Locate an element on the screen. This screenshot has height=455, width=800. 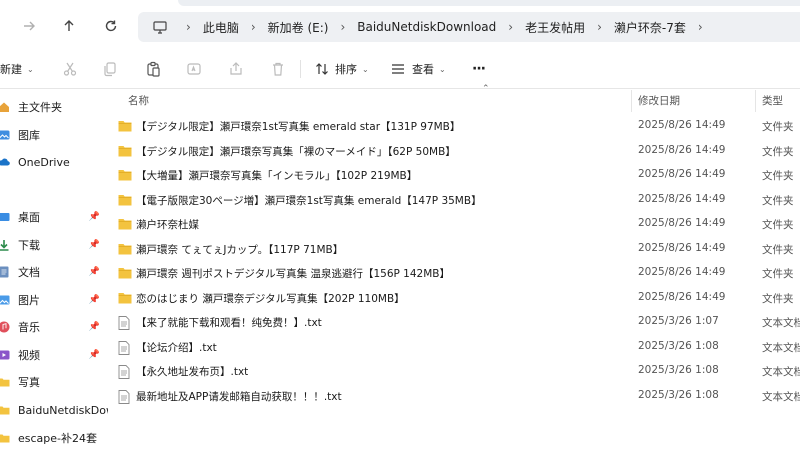
sidebar-item-label: 图片 is located at coordinates (29, 300).